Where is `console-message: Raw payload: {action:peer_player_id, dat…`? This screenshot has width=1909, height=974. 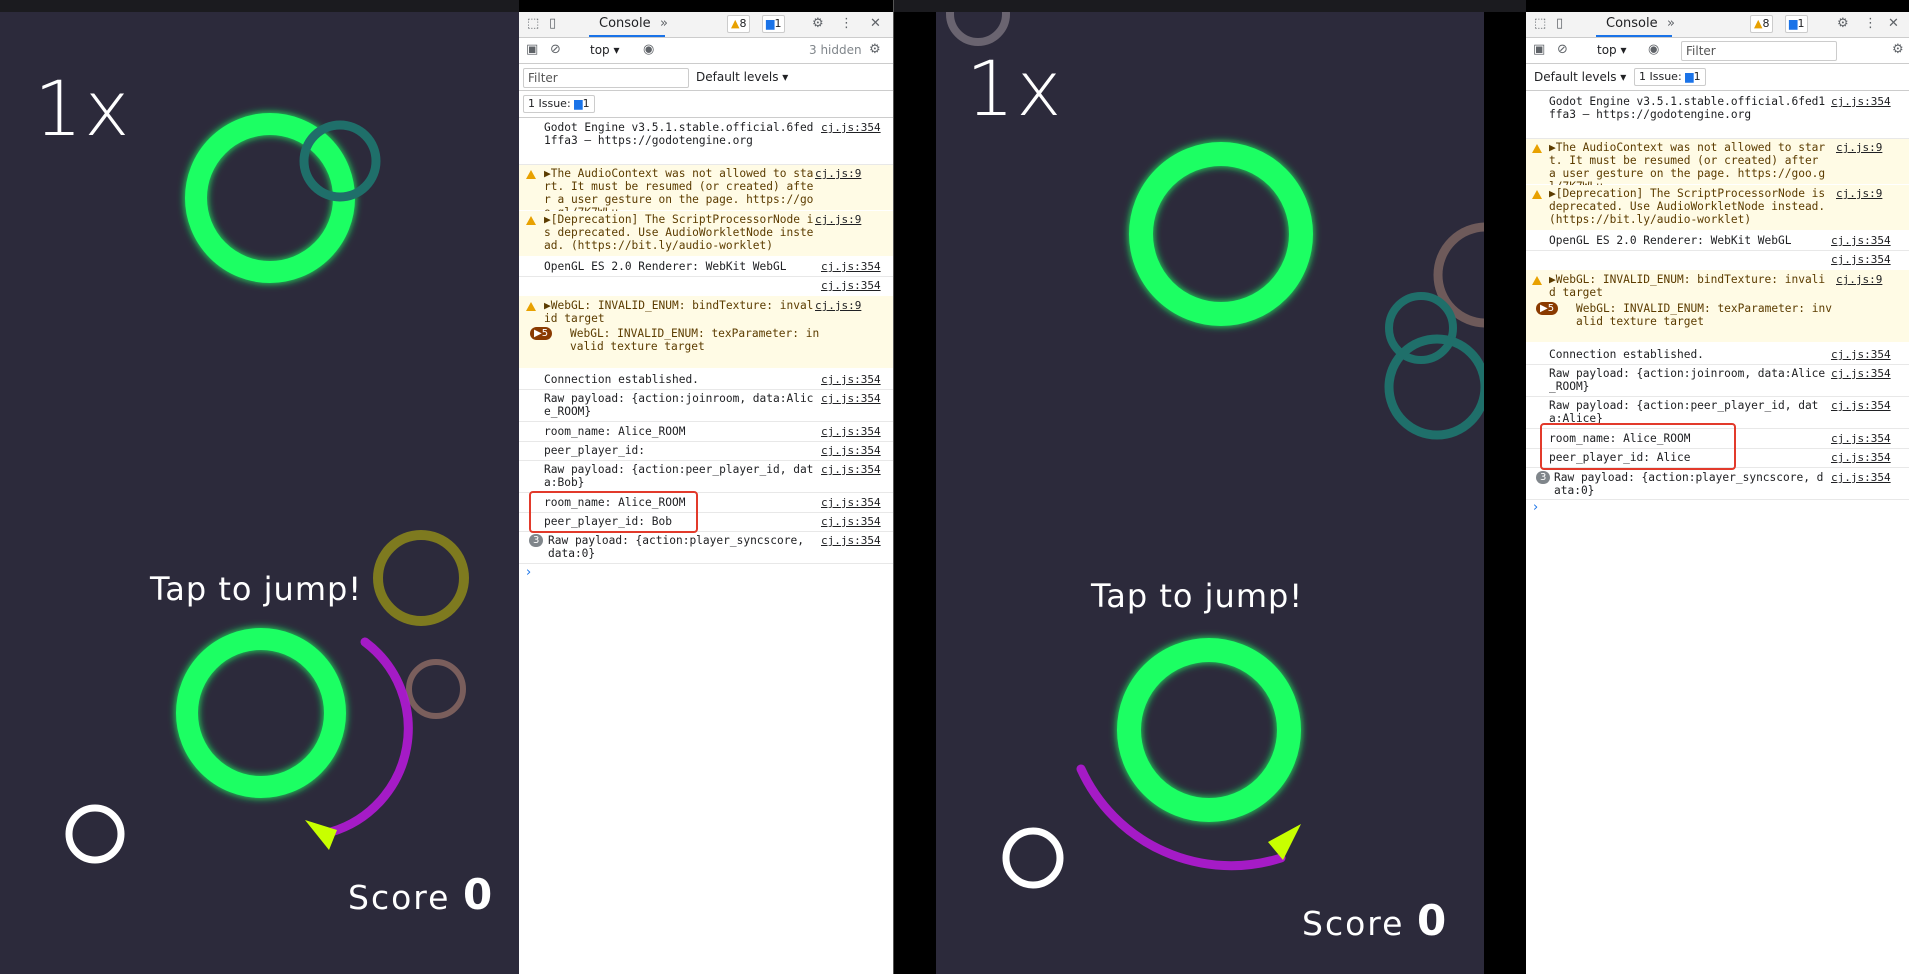 console-message: Raw payload: {action:peer_player_id, dat… is located at coordinates (679, 476).